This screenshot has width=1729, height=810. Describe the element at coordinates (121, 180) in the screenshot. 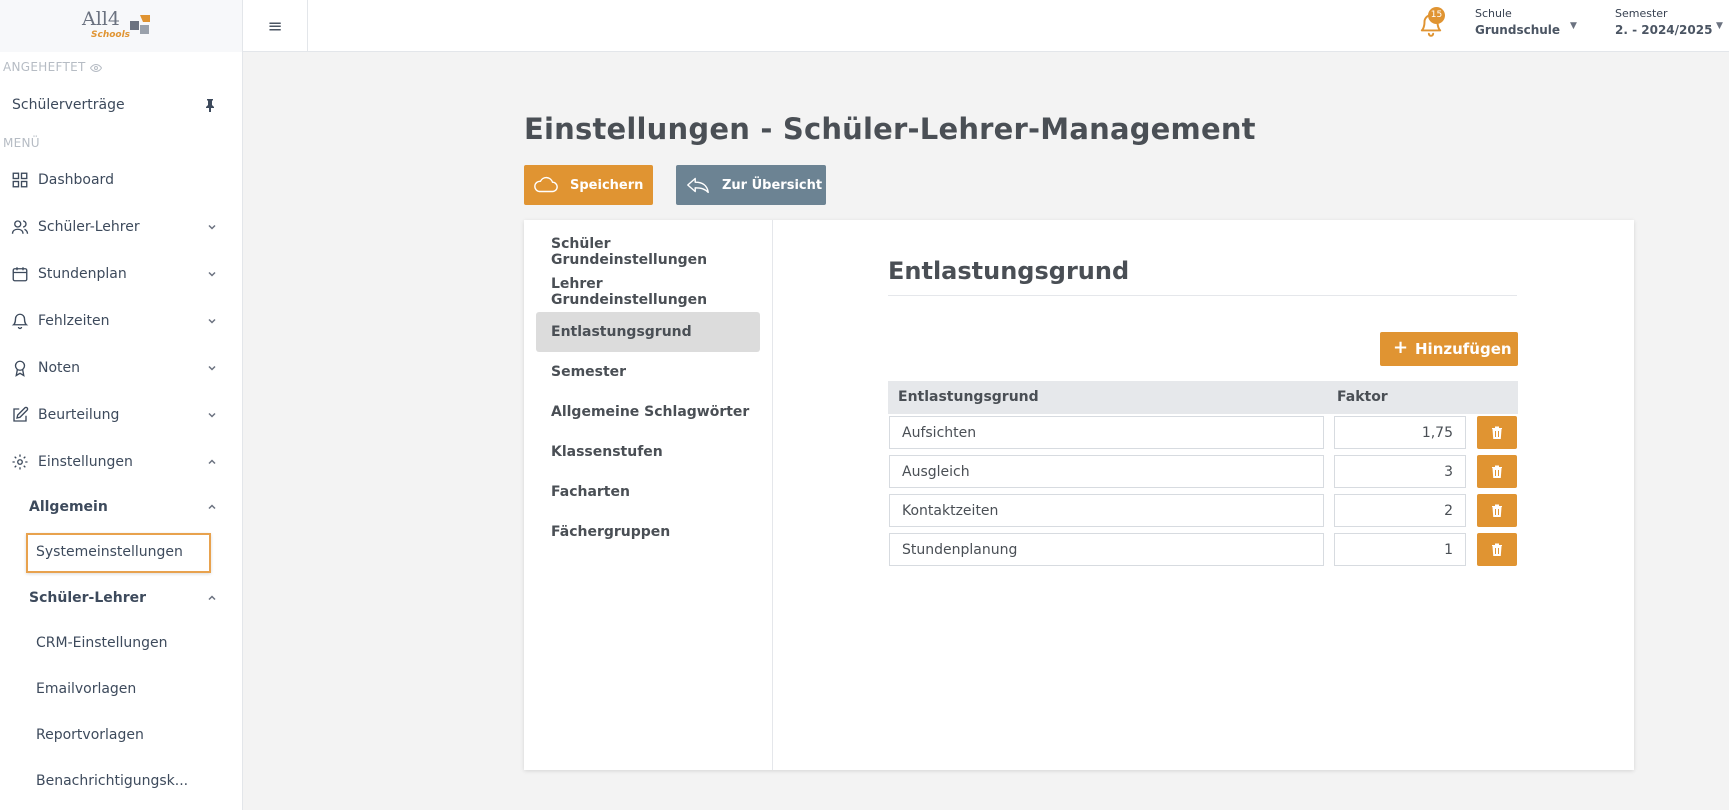

I see `sidebar-item-dashboard: Dashboard` at that location.